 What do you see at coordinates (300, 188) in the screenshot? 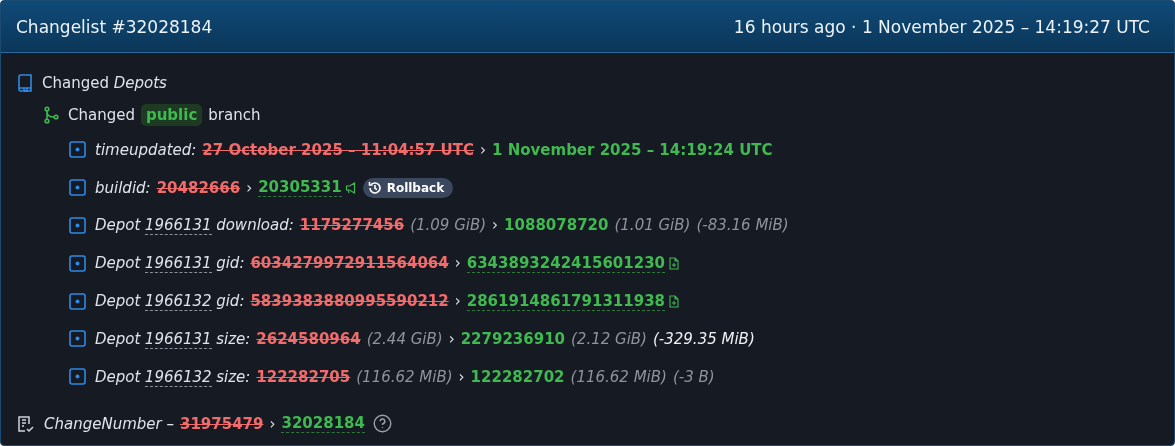
I see `new-value: 20305331` at bounding box center [300, 188].